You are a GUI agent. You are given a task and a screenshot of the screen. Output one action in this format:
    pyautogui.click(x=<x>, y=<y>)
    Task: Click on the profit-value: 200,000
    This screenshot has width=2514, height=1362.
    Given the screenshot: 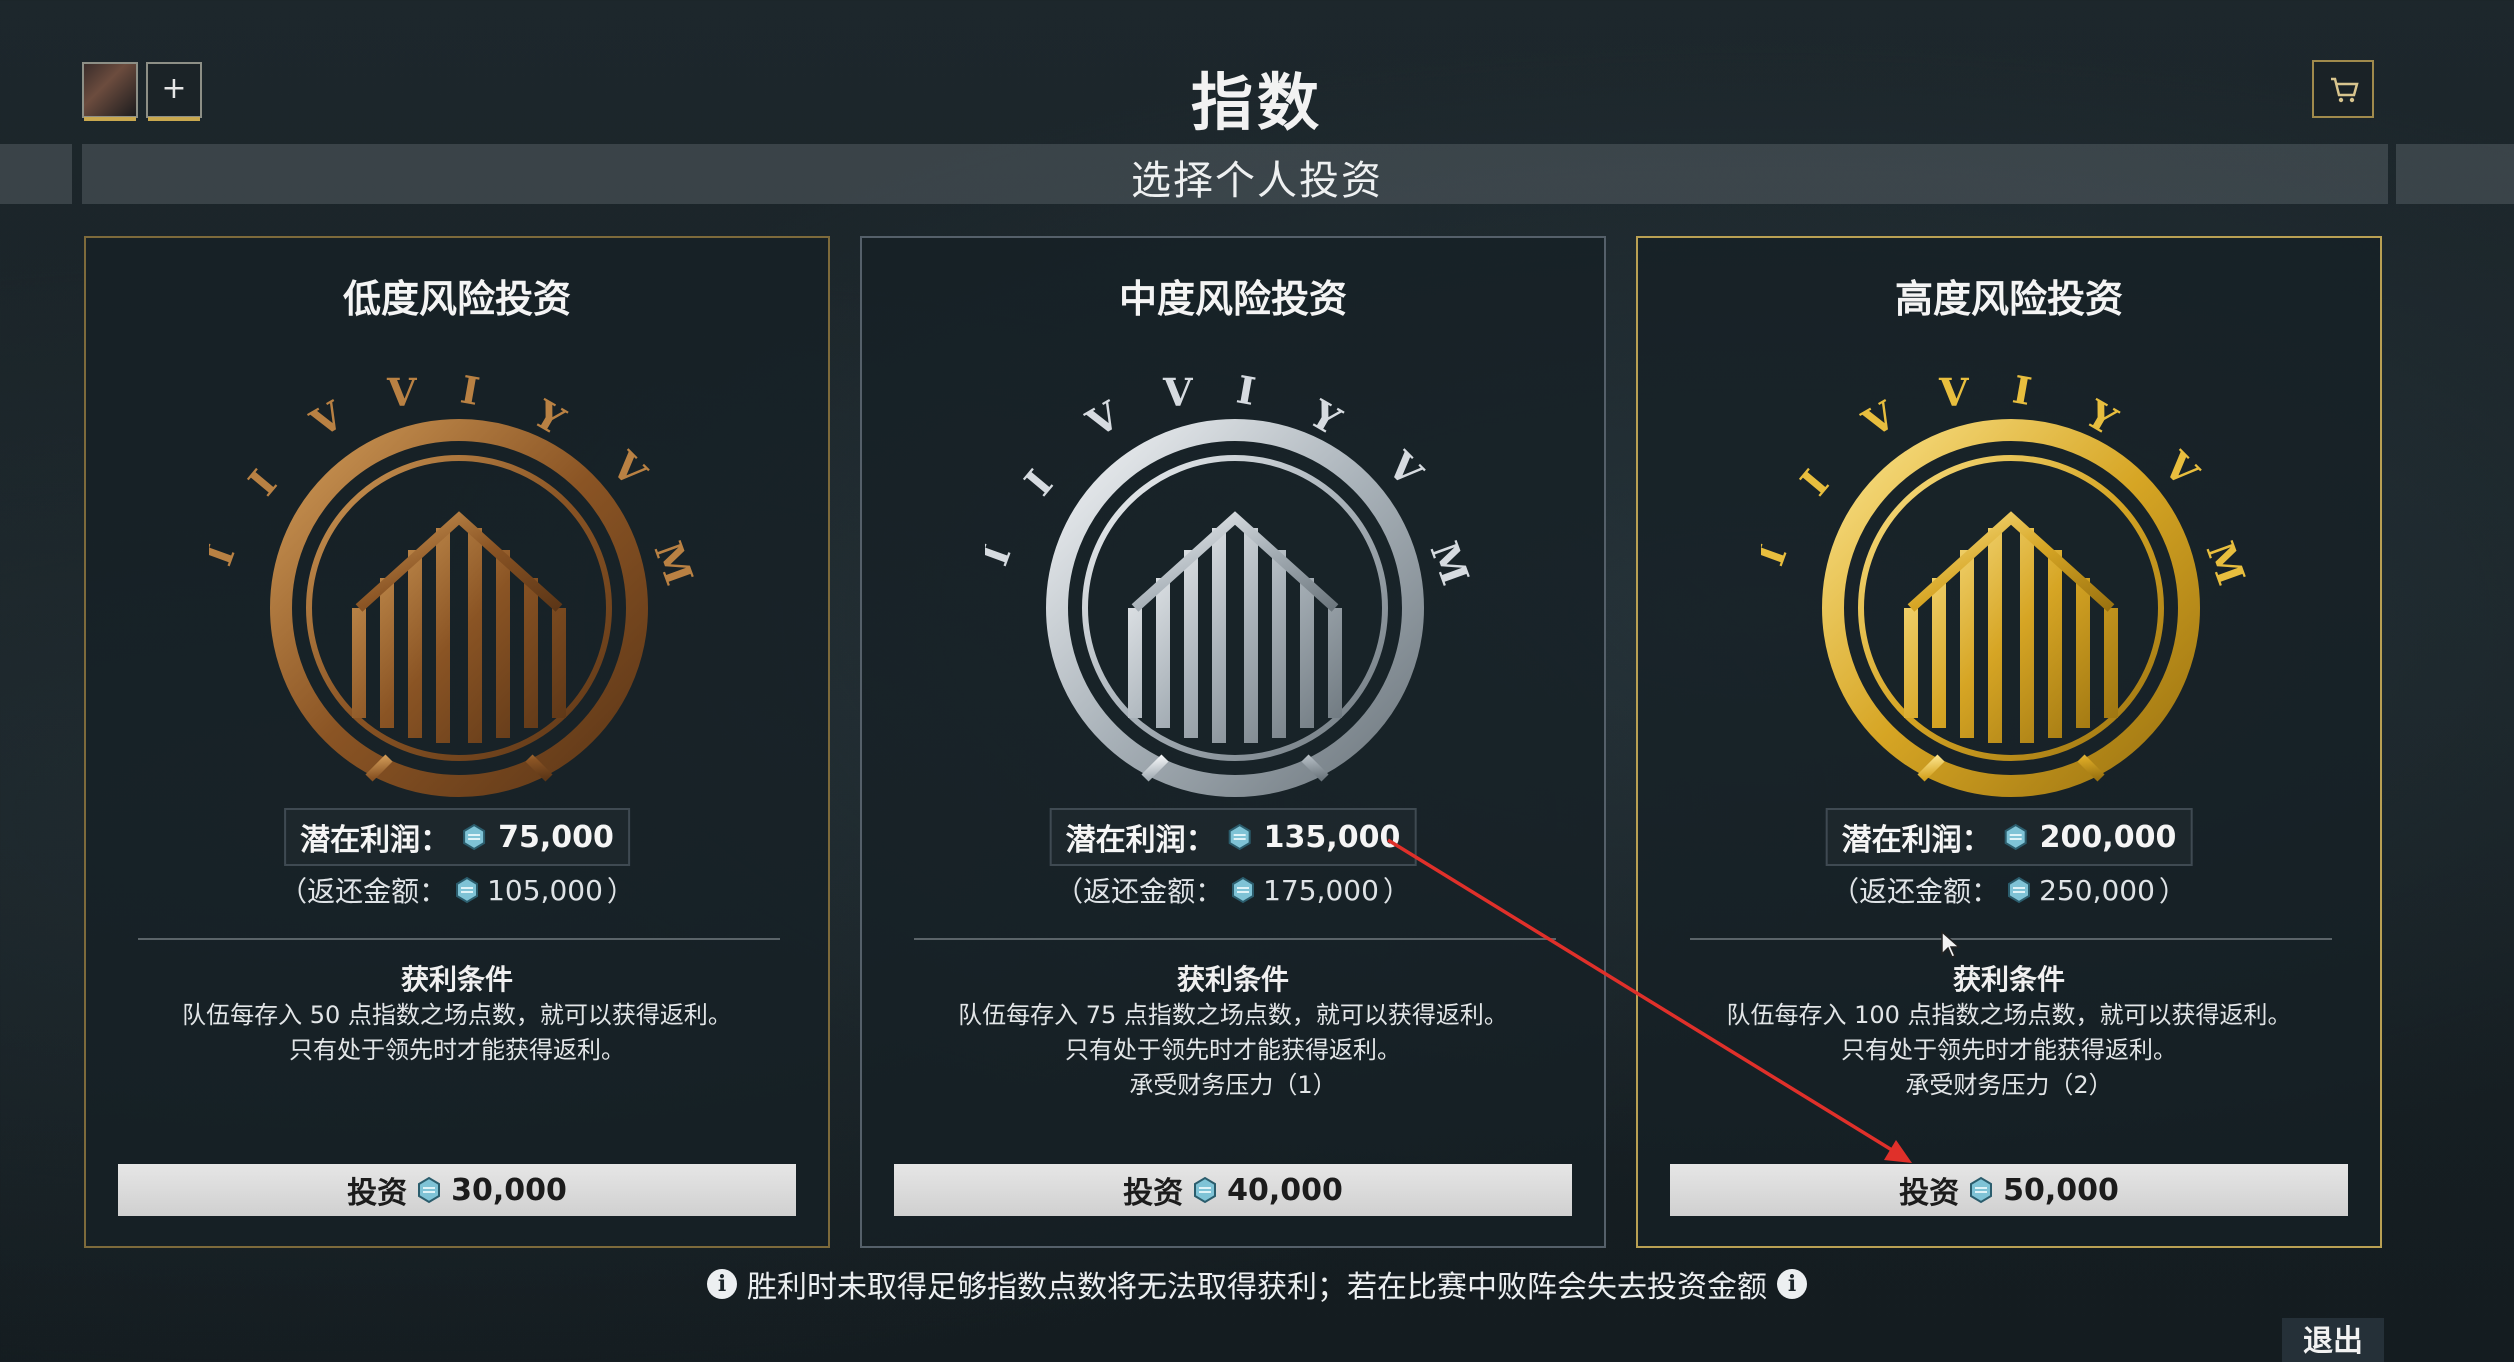 What is the action you would take?
    pyautogui.click(x=2108, y=837)
    